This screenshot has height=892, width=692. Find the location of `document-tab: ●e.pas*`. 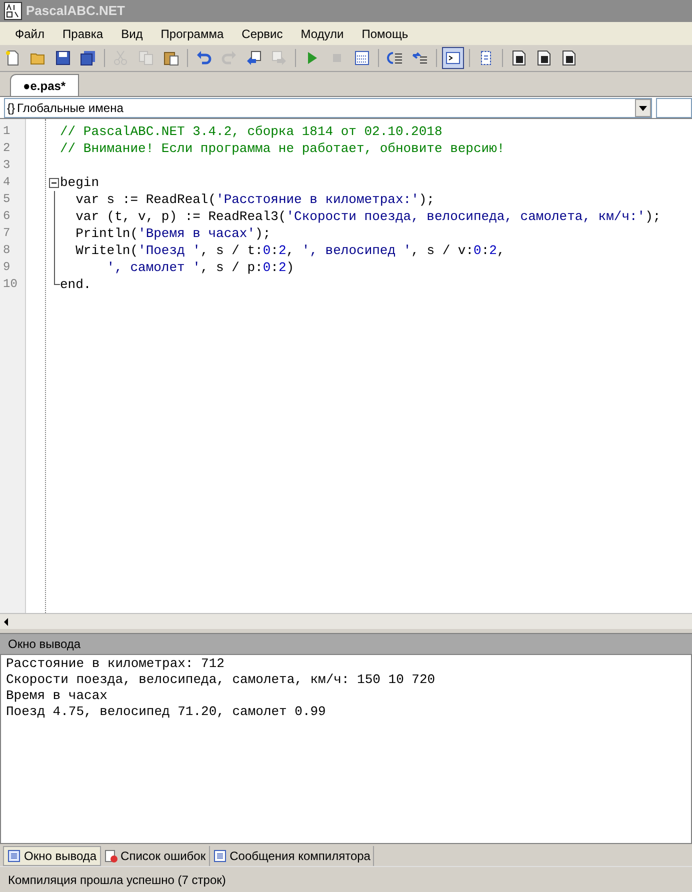

document-tab: ●e.pas* is located at coordinates (44, 85).